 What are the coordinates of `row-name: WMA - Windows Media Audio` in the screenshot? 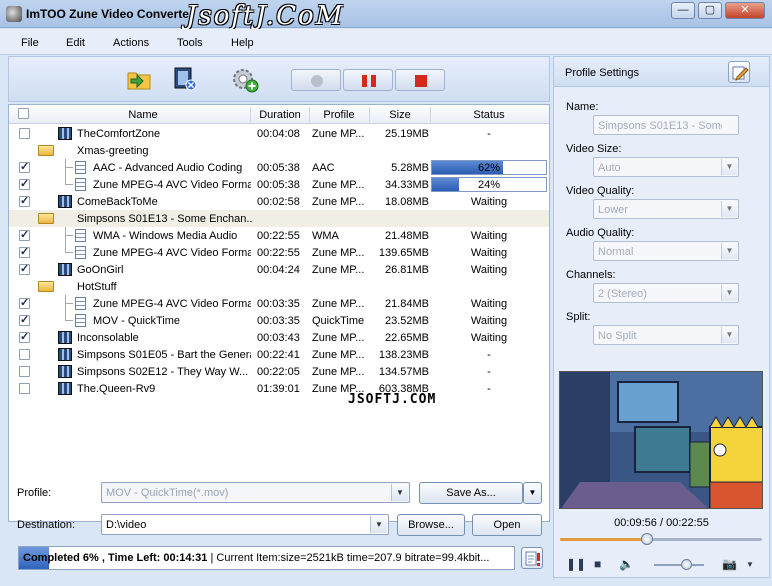 It's located at (165, 236).